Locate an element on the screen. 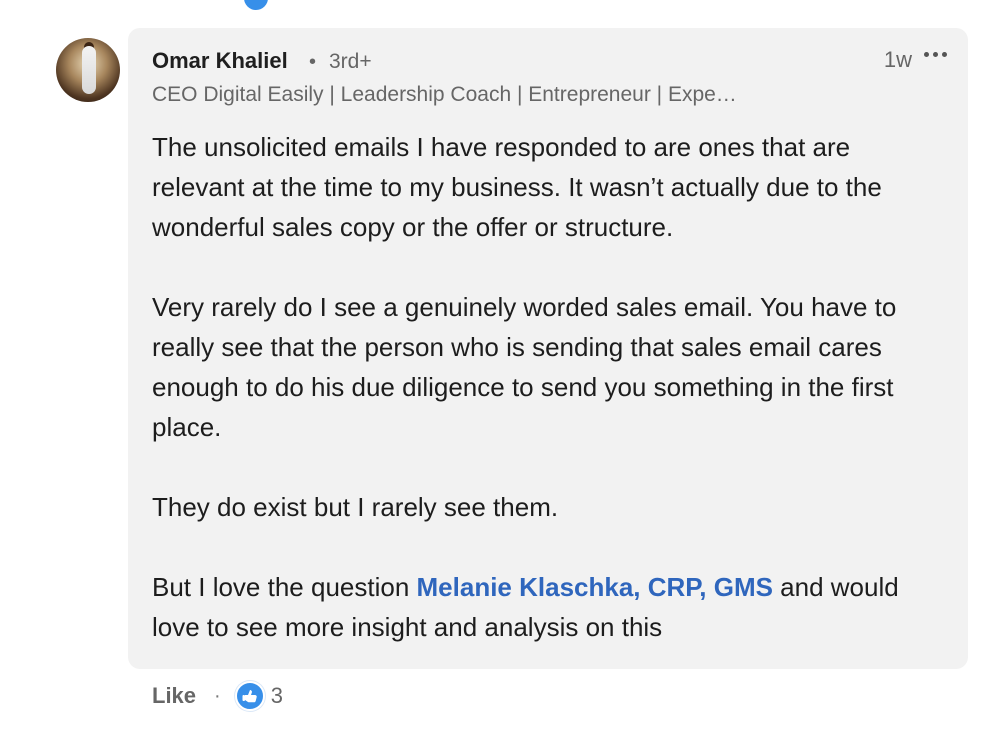 This screenshot has height=730, width=992. paragraph-4-prefix: But I love the question is located at coordinates (284, 587).